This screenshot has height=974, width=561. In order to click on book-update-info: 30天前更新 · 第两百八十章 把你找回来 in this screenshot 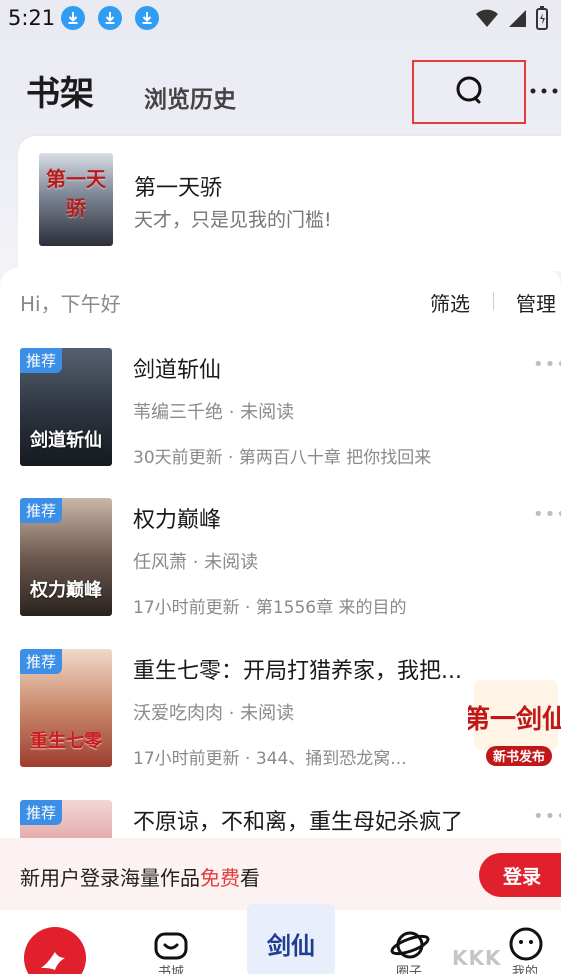, I will do `click(282, 458)`.